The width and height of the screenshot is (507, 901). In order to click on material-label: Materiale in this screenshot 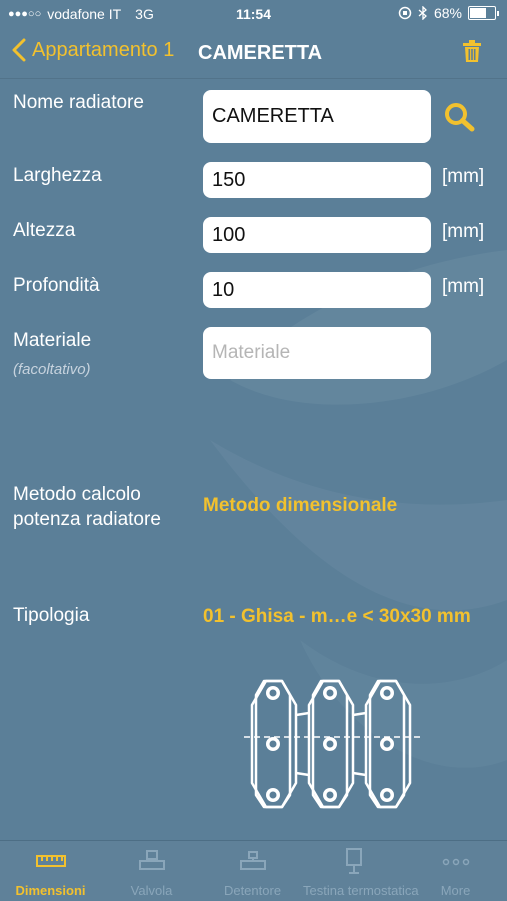, I will do `click(52, 340)`.